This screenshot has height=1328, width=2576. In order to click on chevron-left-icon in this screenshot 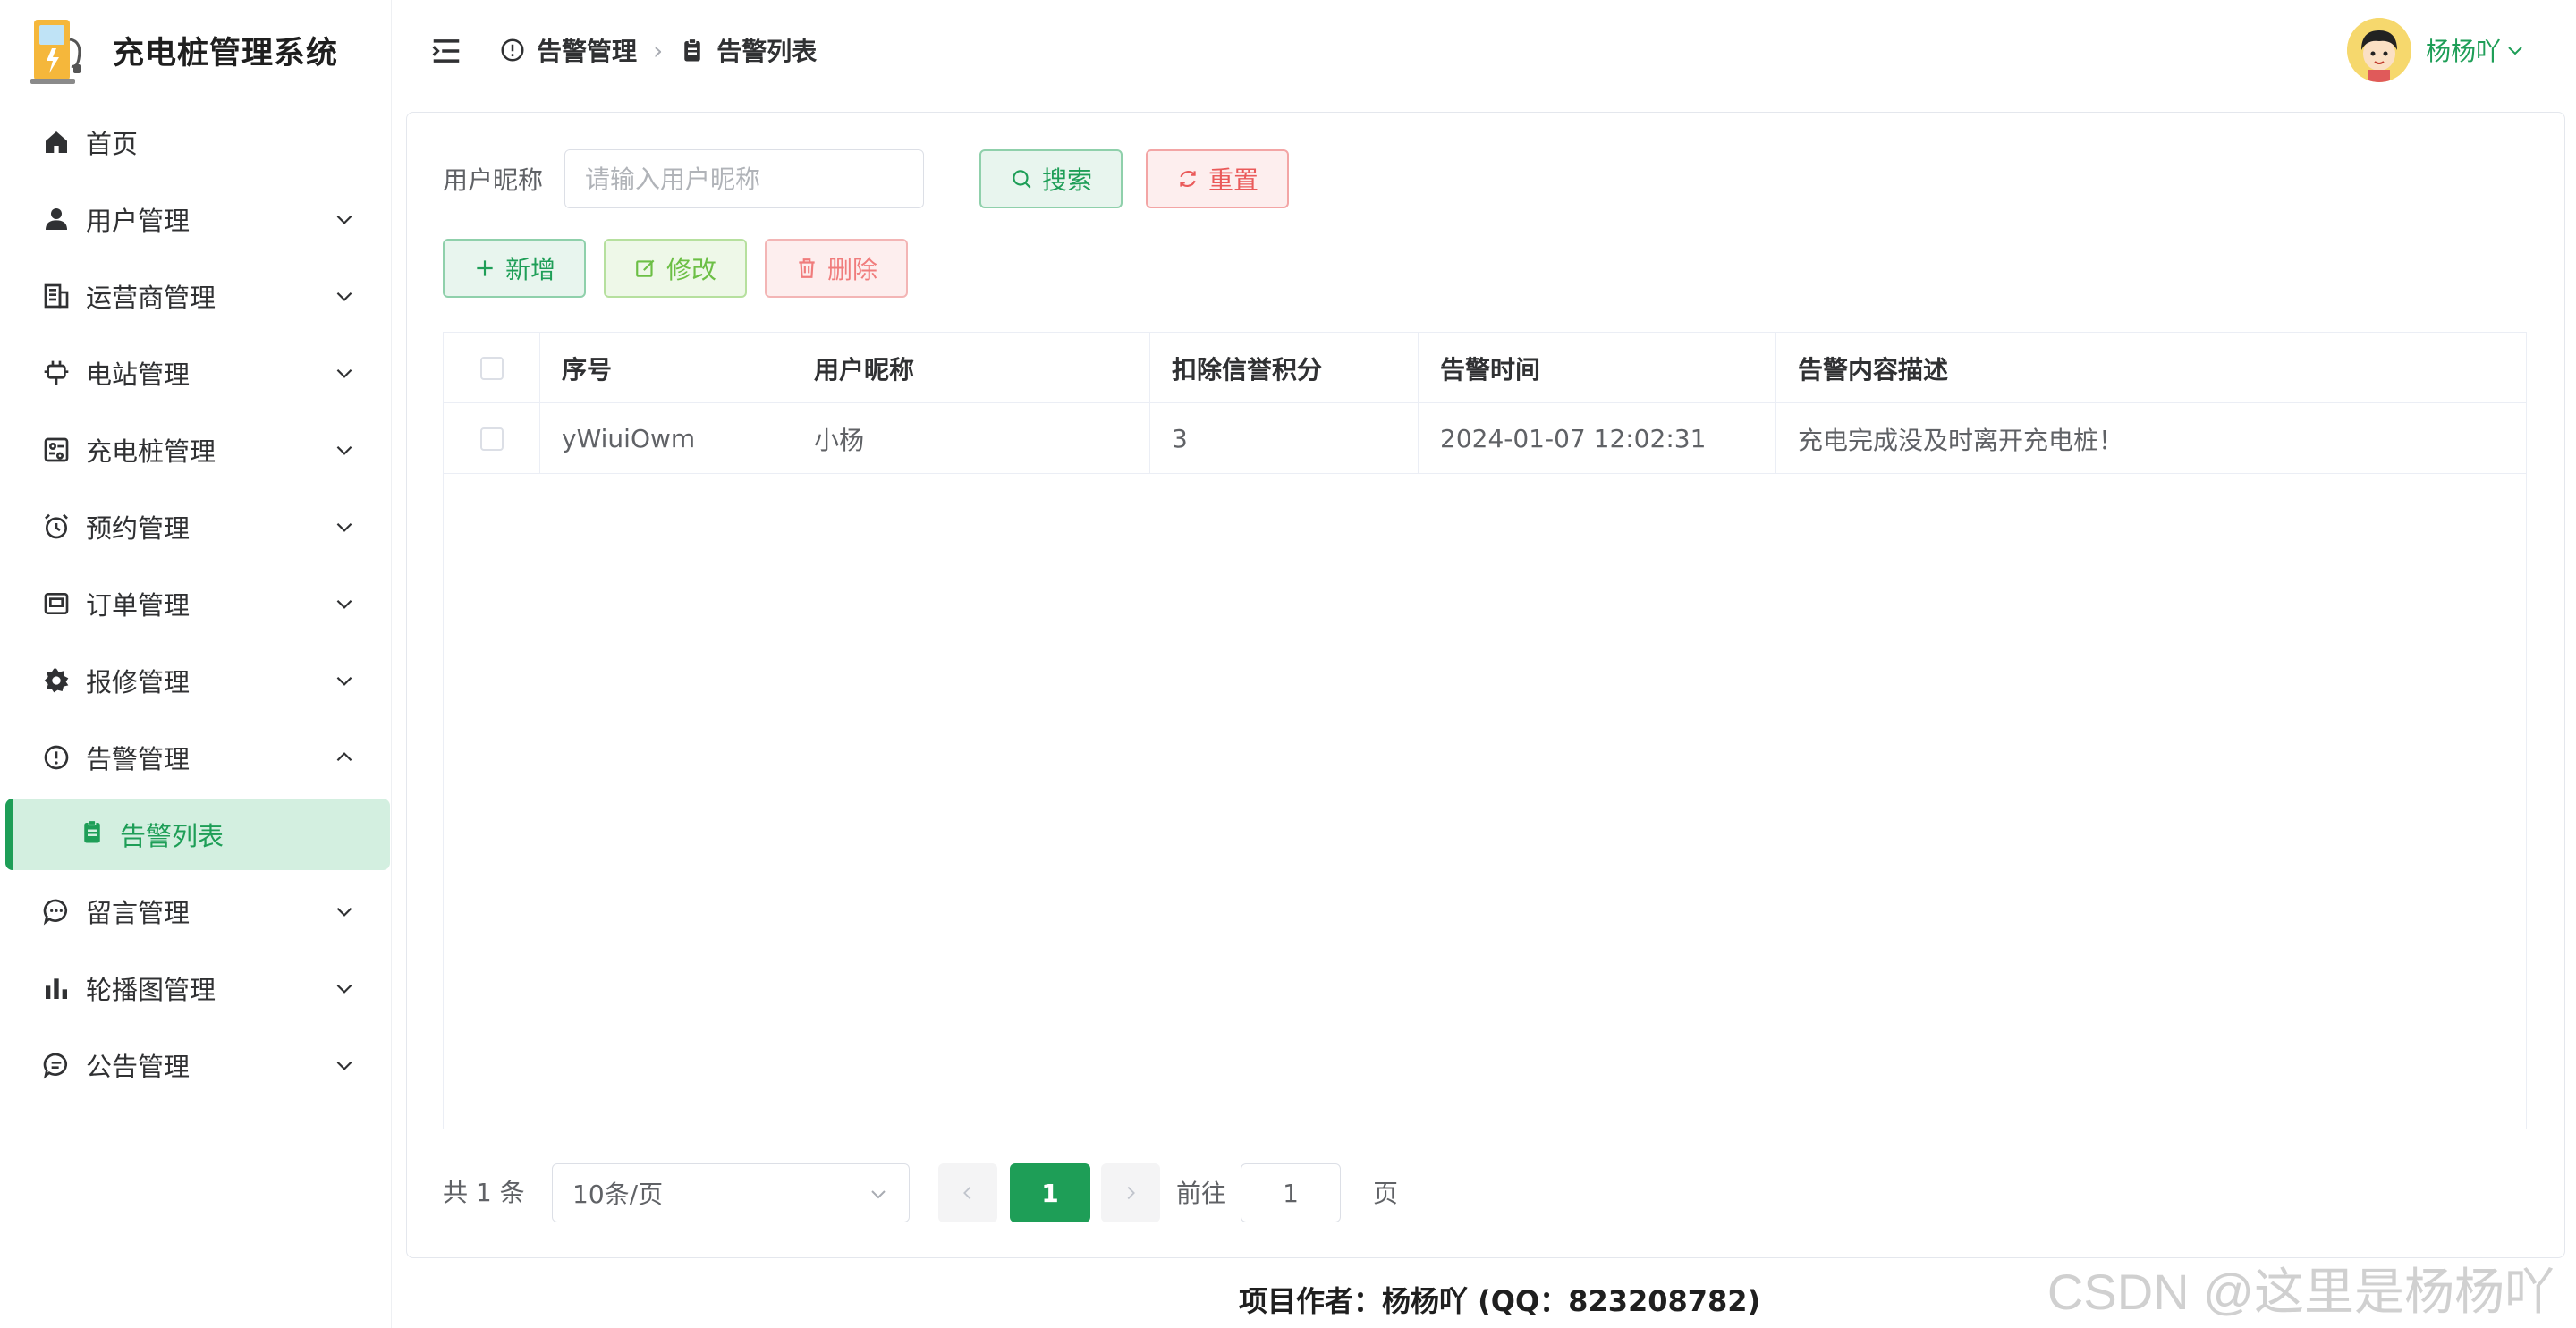, I will do `click(967, 1193)`.